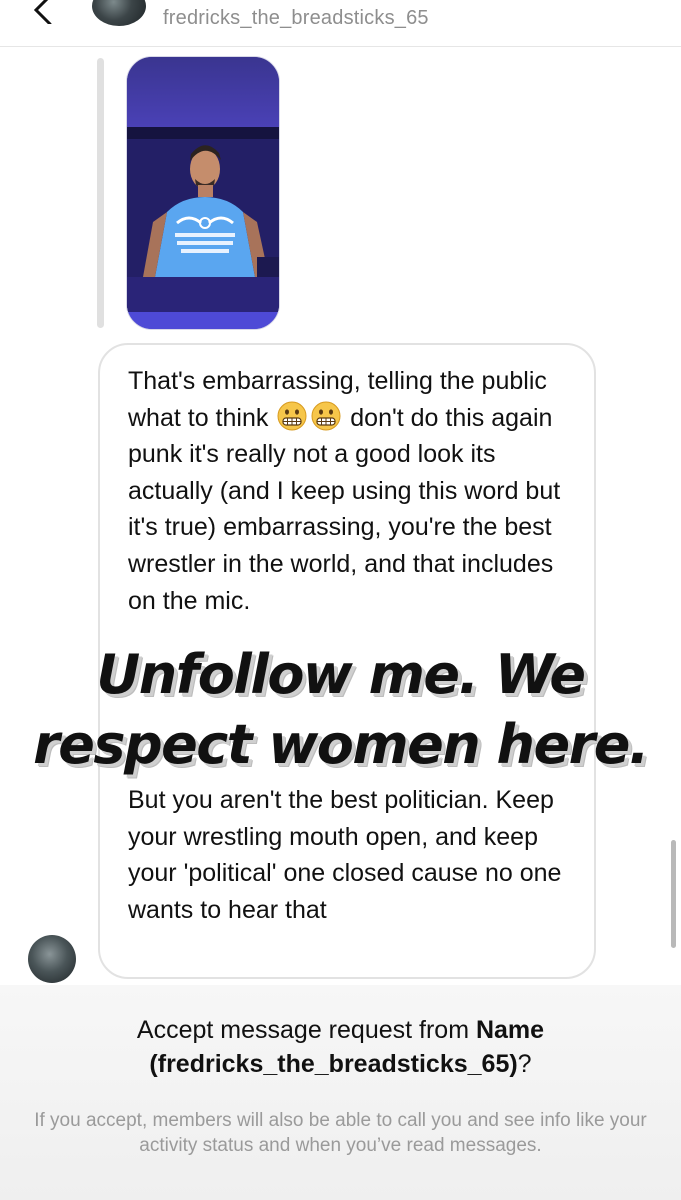  I want to click on accept-suffix: ?, so click(524, 1064).